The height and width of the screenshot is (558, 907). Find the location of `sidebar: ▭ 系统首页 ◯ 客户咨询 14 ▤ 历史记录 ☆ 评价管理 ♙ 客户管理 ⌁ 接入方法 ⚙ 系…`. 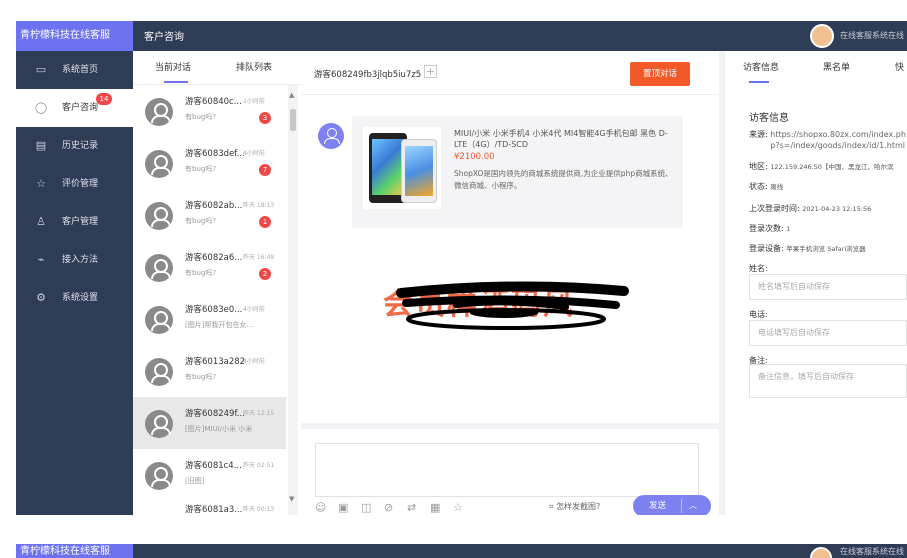

sidebar: ▭ 系统首页 ◯ 客户咨询 14 ▤ 历史记录 ☆ 评价管理 ♙ 客户管理 ⌁ 接入方法 ⚙ 系… is located at coordinates (74, 283).